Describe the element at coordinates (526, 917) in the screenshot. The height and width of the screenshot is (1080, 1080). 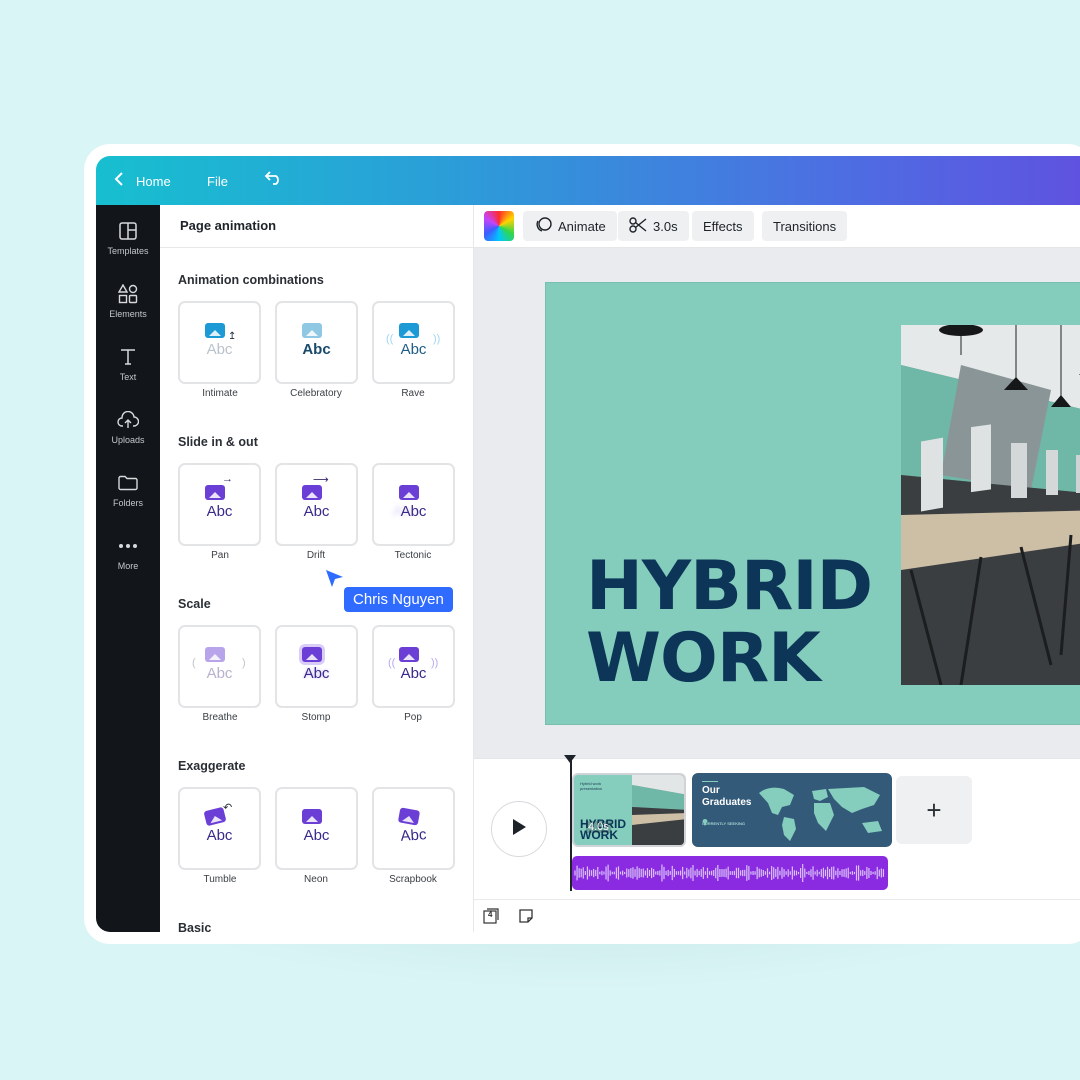
I see `notes-icon` at that location.